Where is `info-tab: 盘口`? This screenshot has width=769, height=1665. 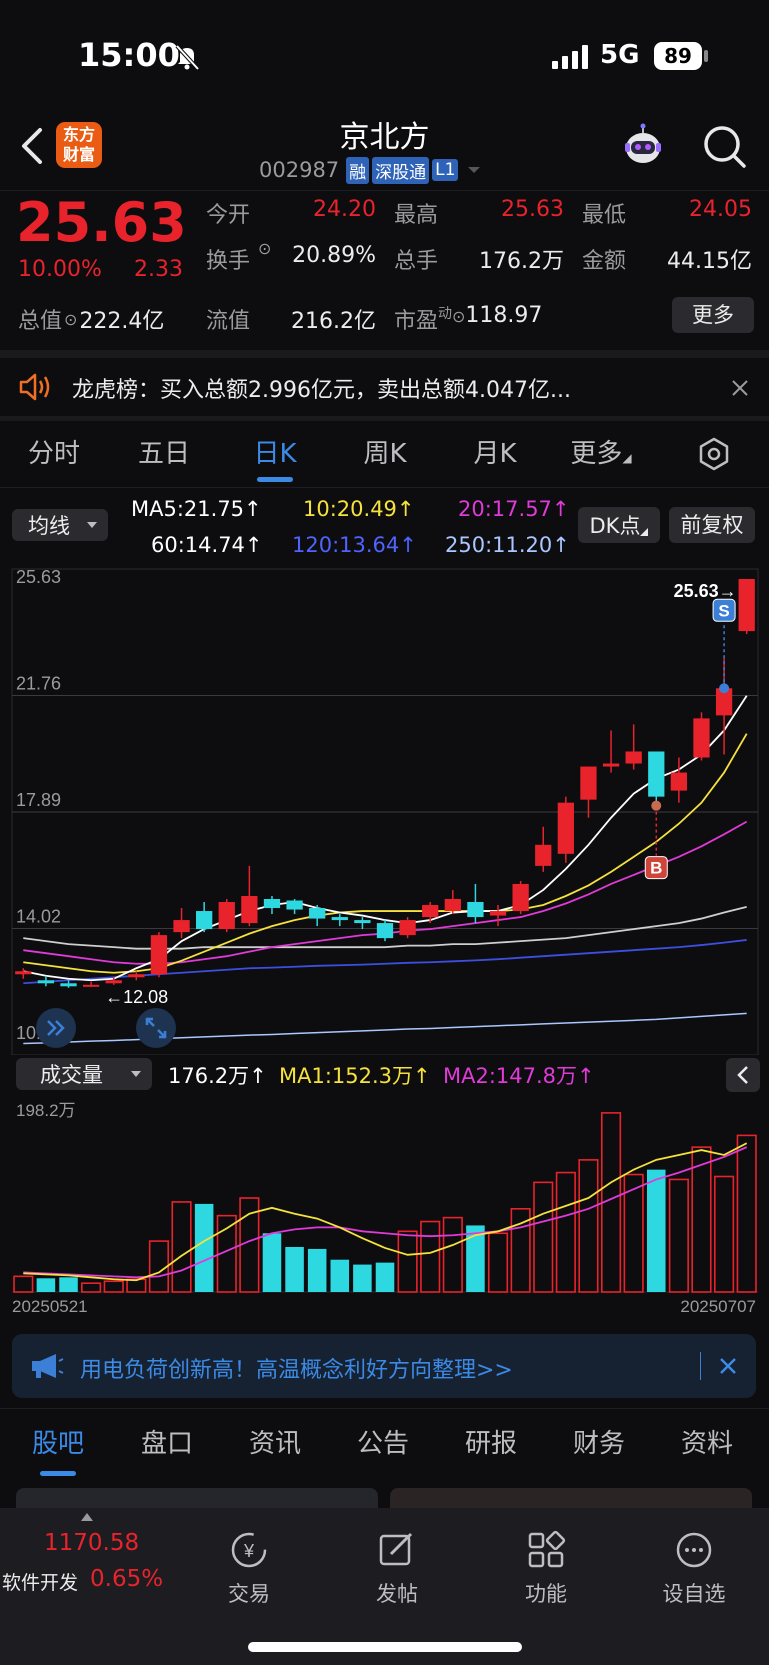
info-tab: 盘口 is located at coordinates (167, 1441).